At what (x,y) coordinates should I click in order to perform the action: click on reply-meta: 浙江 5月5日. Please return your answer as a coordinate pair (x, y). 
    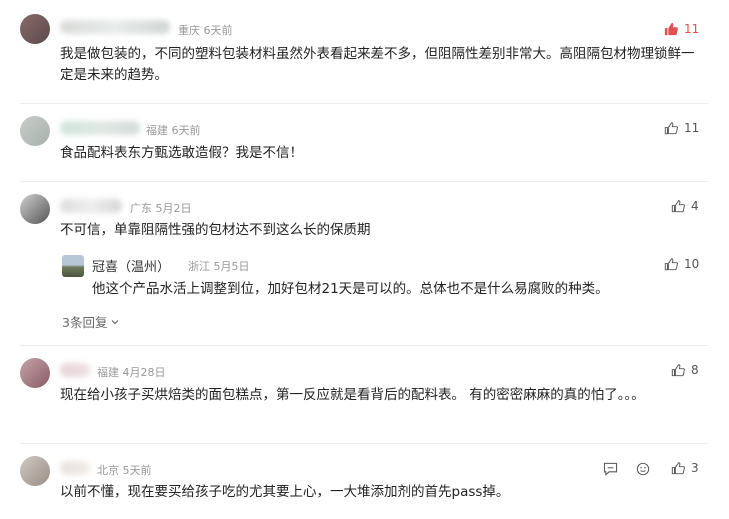
    Looking at the image, I should click on (219, 266).